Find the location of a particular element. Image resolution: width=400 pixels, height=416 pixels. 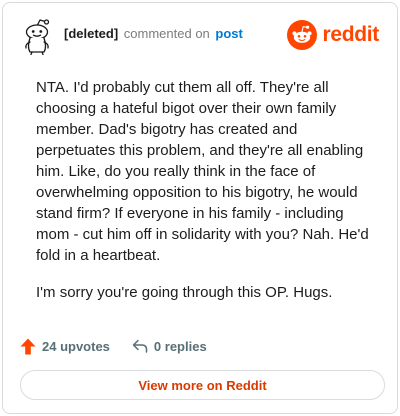

upvote-arrow-icon is located at coordinates (28, 346).